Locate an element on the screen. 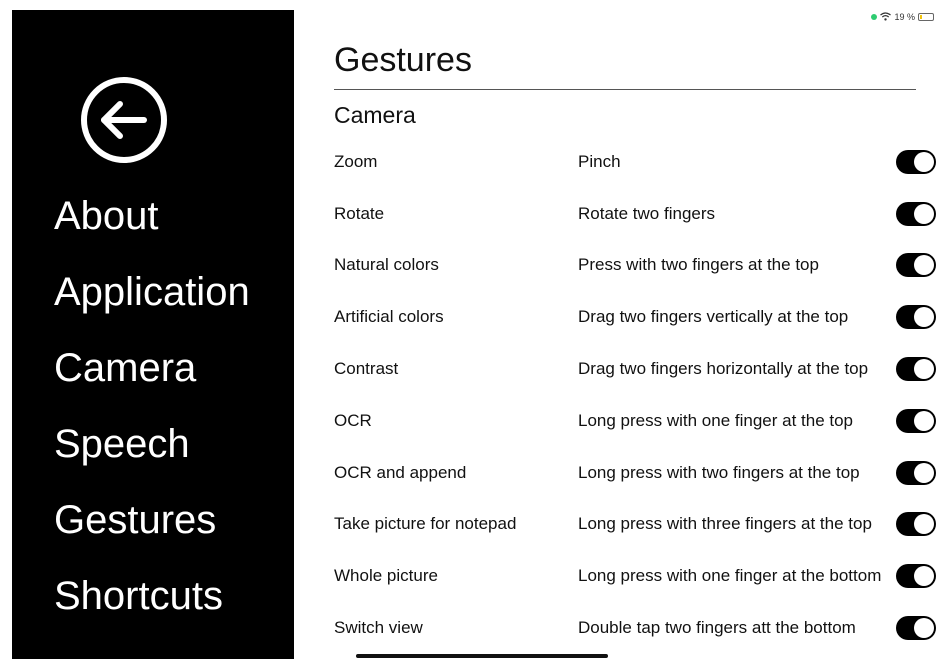 Image resolution: width=942 pixels, height=659 pixels. row-label: Natural colors is located at coordinates (386, 265).